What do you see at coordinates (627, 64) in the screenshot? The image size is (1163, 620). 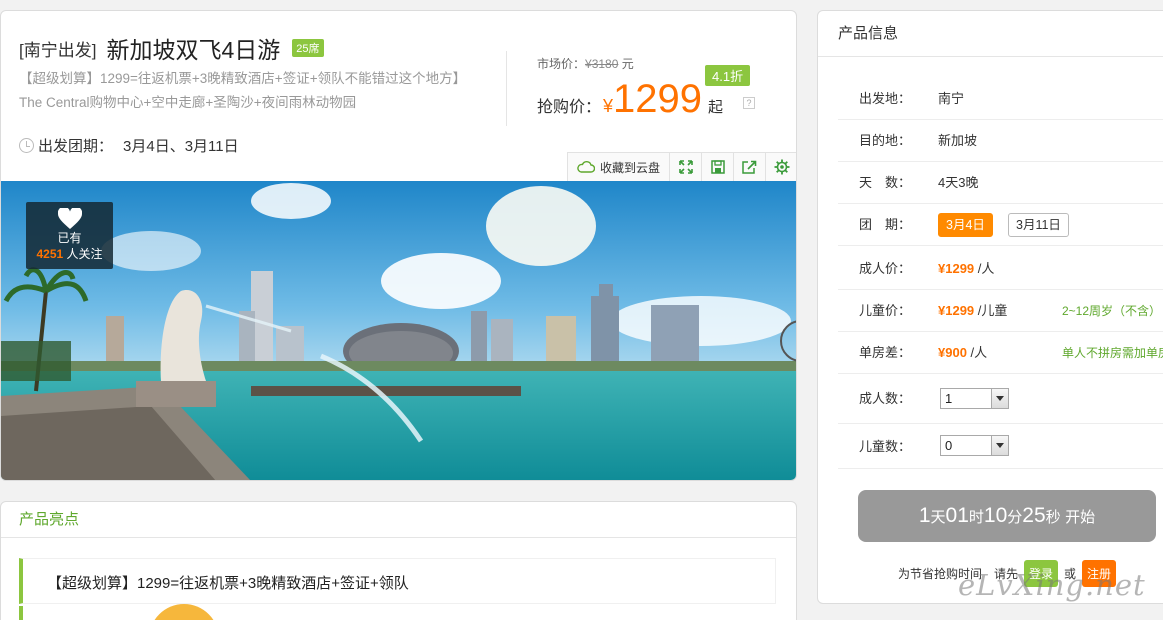 I see `market-price-unit: 元` at bounding box center [627, 64].